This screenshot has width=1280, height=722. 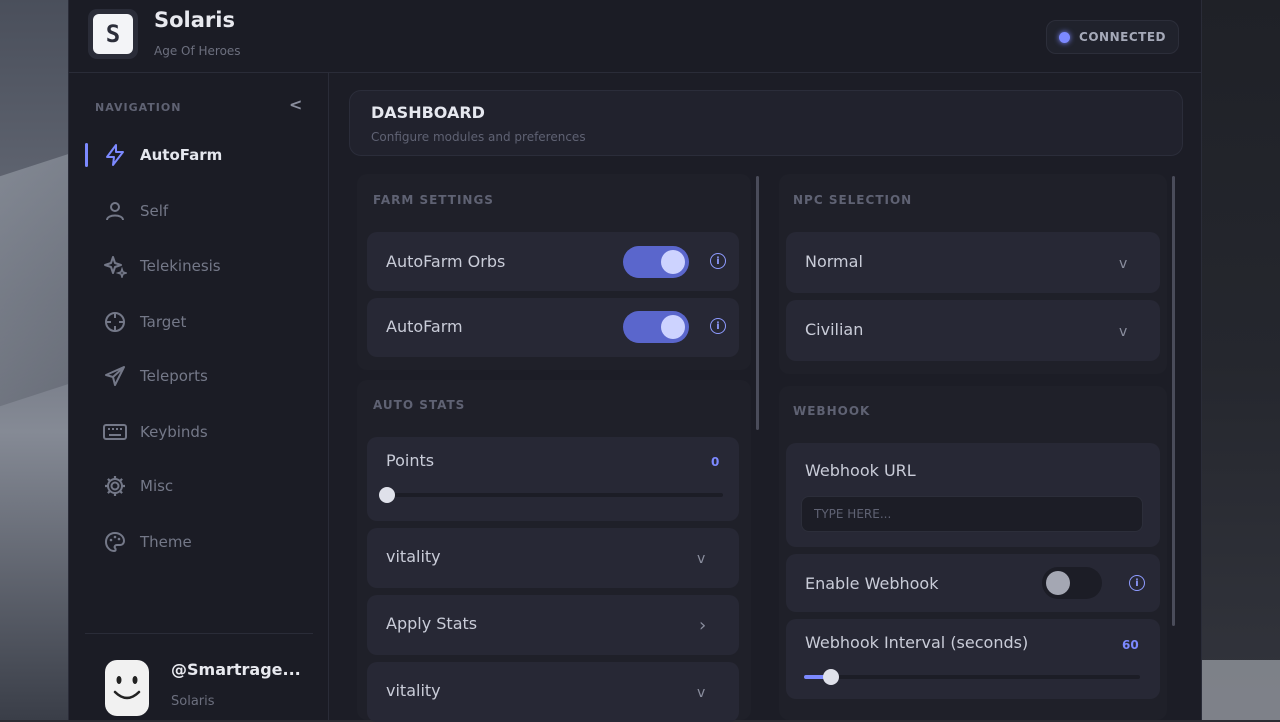 What do you see at coordinates (553, 261) in the screenshot?
I see `autofarm-orbs-row: AutoFarm Orbs i` at bounding box center [553, 261].